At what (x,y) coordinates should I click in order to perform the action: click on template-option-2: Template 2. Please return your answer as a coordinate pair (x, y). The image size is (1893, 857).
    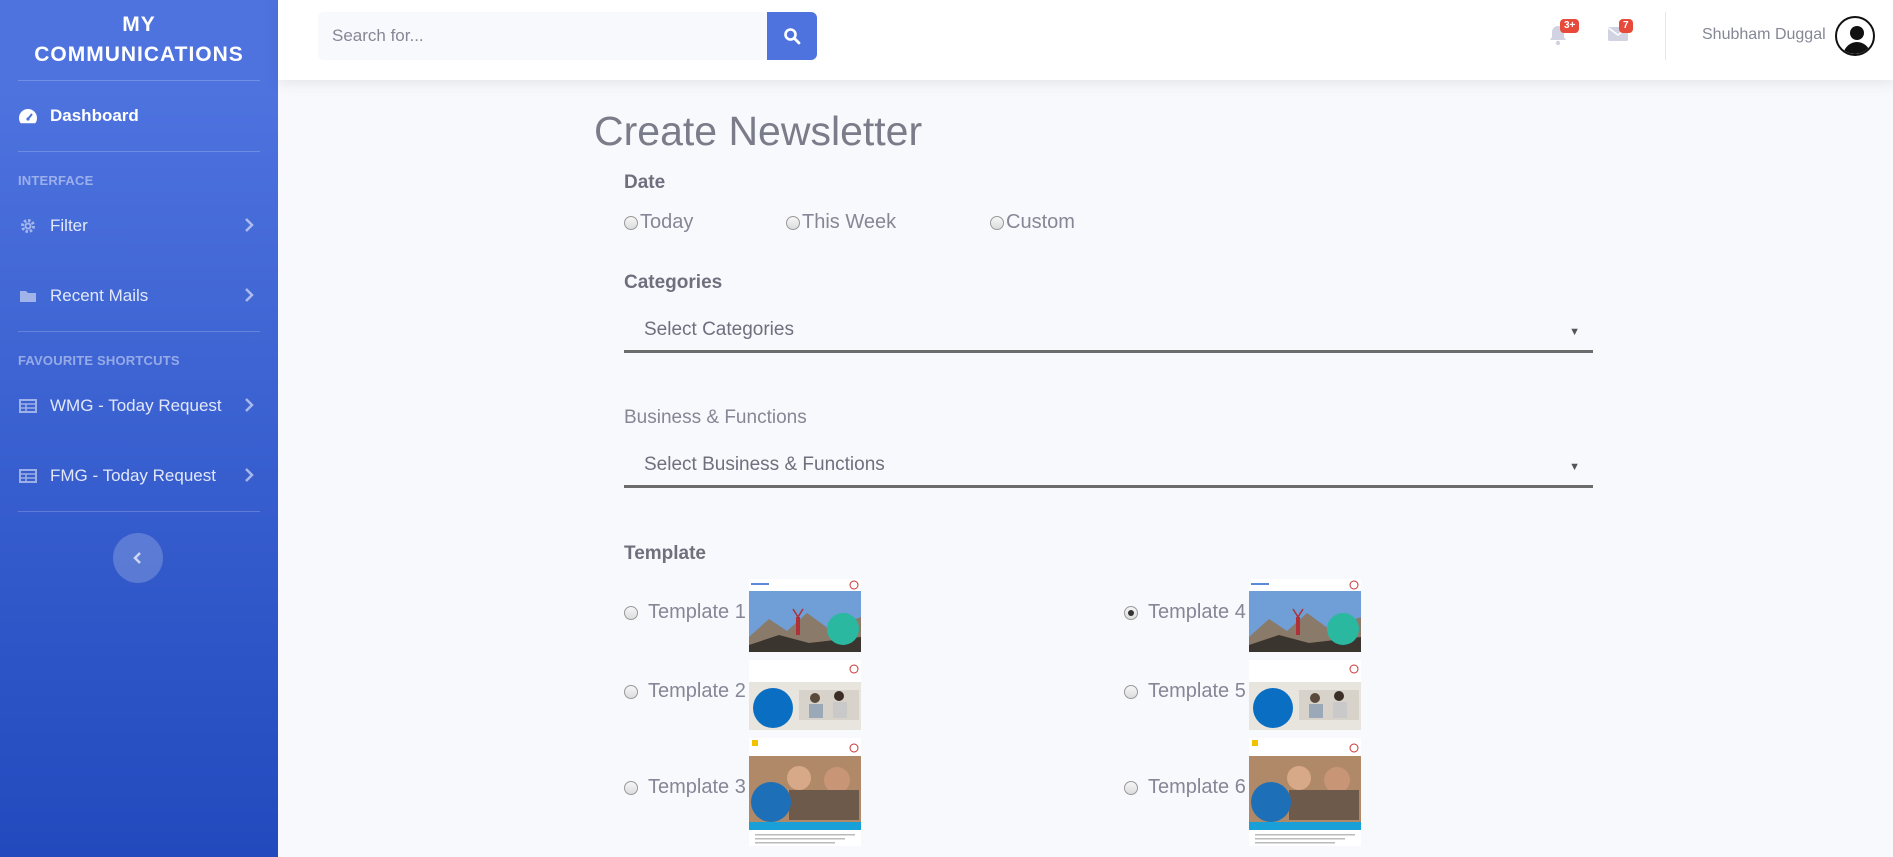
    Looking at the image, I should click on (685, 691).